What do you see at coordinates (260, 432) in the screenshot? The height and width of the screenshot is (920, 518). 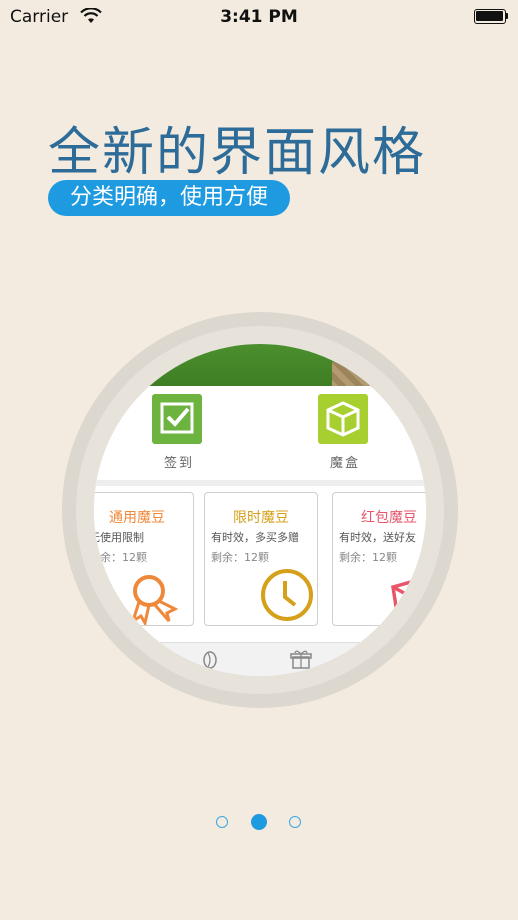 I see `feature-icon-row: 签到 魔盒` at bounding box center [260, 432].